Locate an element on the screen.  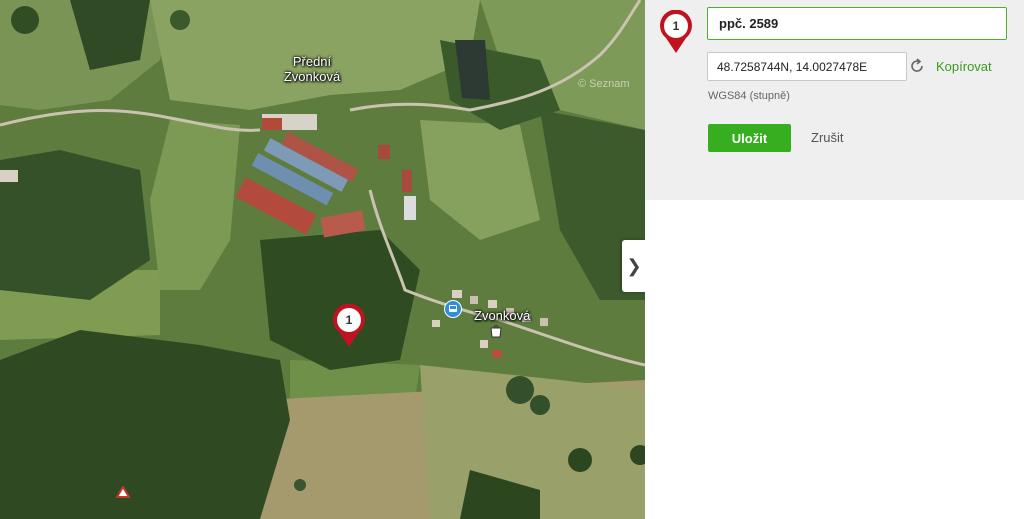
map-marker-pin: 1 is located at coordinates (349, 325).